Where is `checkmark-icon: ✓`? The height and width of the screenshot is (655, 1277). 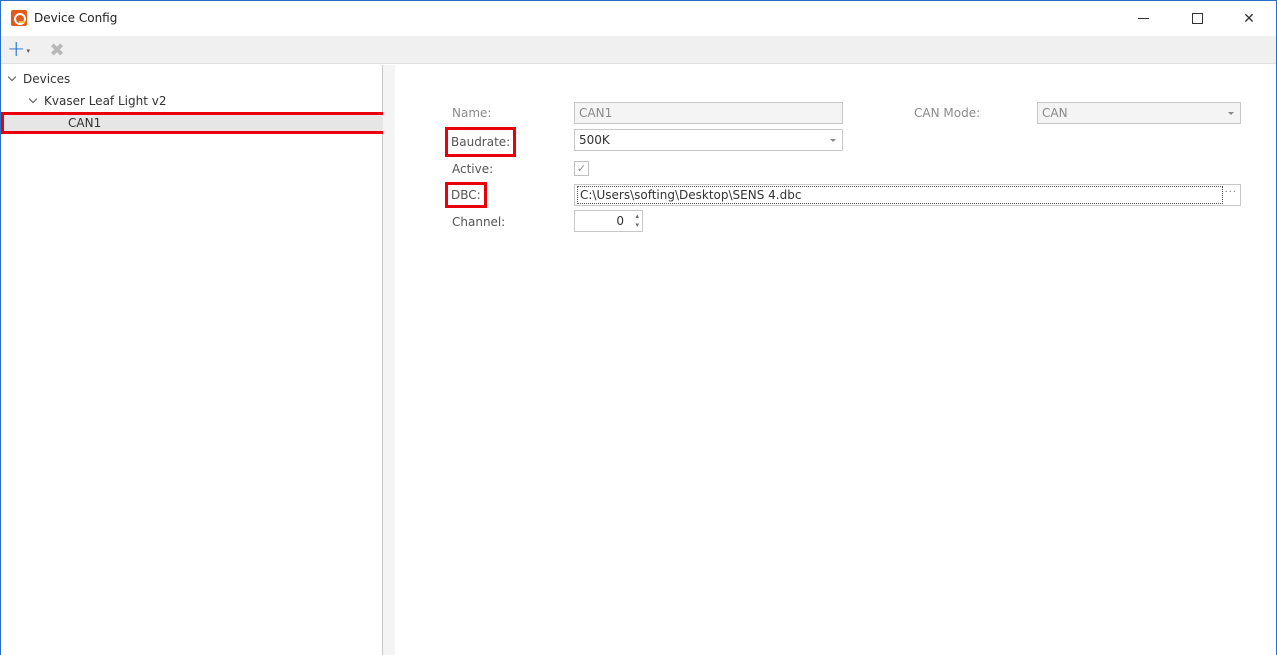
checkmark-icon: ✓ is located at coordinates (581, 168).